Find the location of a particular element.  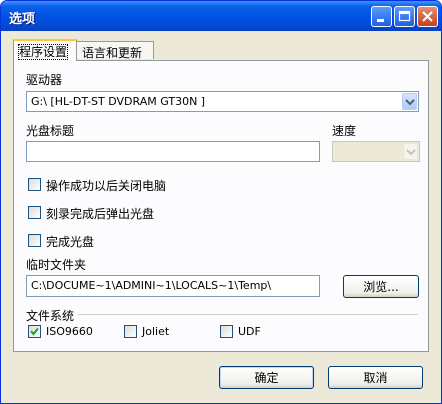

speed-dropdown-button is located at coordinates (410, 151).